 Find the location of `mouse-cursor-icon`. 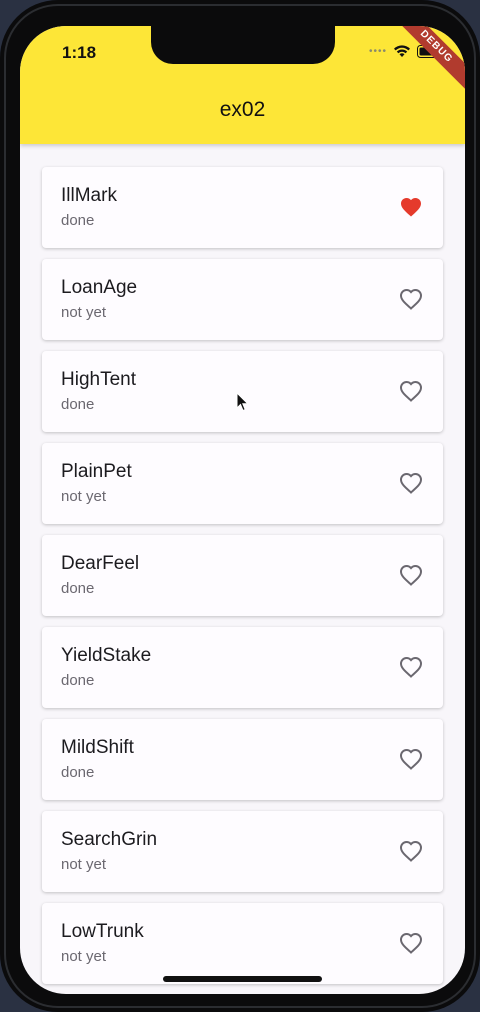

mouse-cursor-icon is located at coordinates (243, 402).